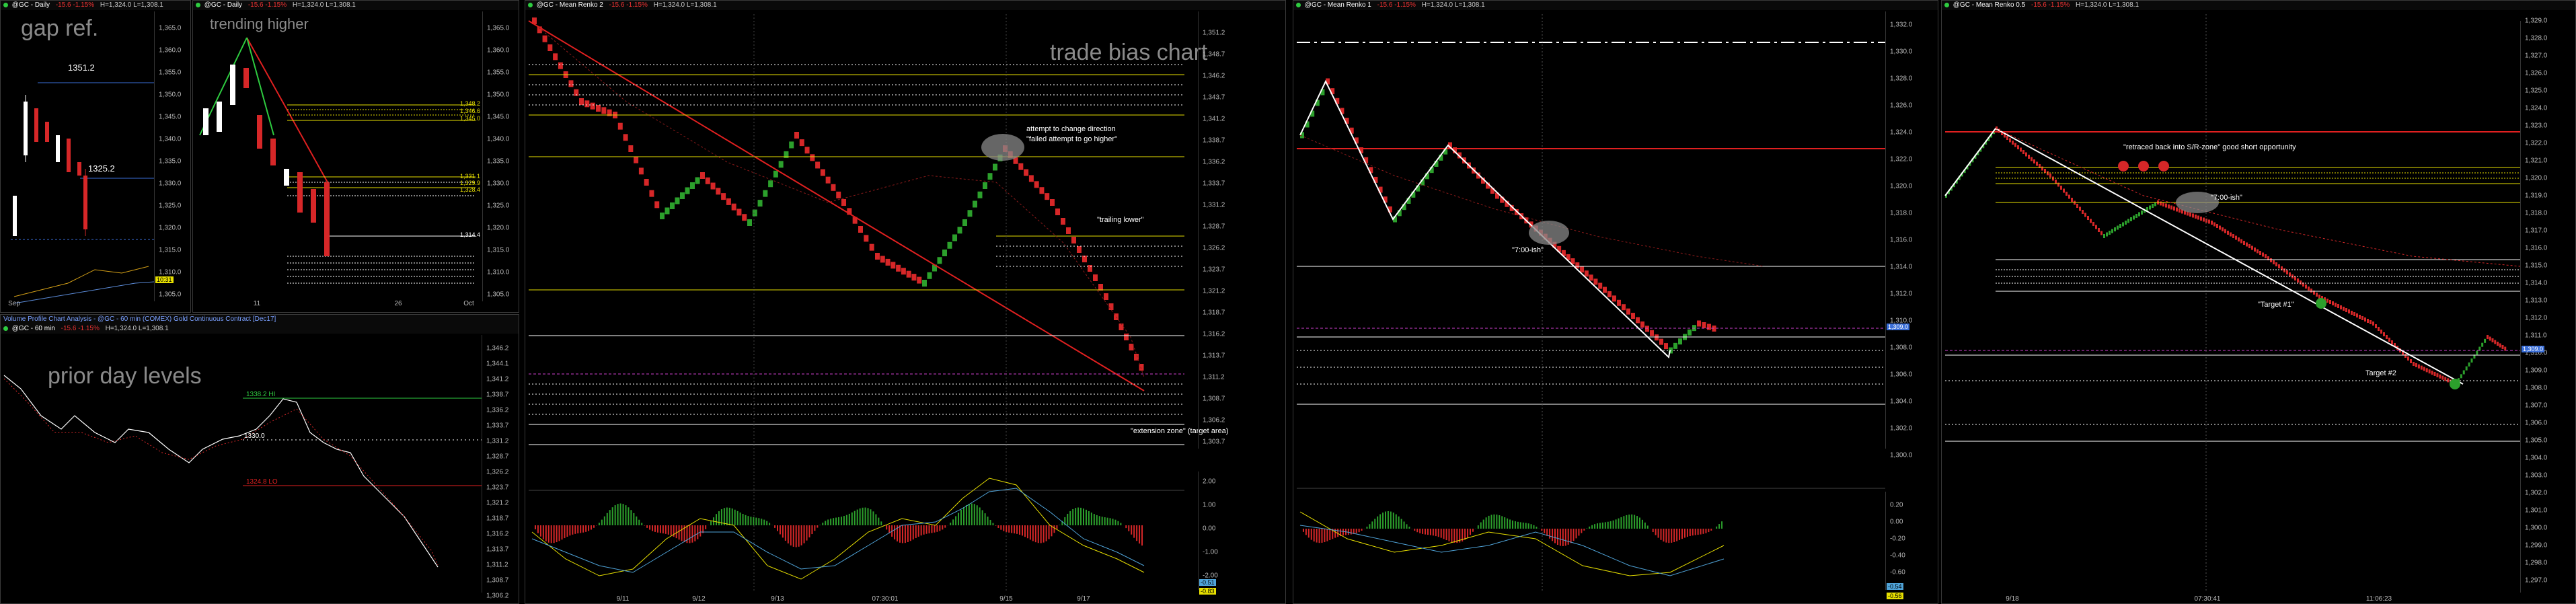  Describe the element at coordinates (1903, 541) in the screenshot. I see `oscillator-axis: 0.20 0.00 -0.20 -0.40 -0.60` at that location.